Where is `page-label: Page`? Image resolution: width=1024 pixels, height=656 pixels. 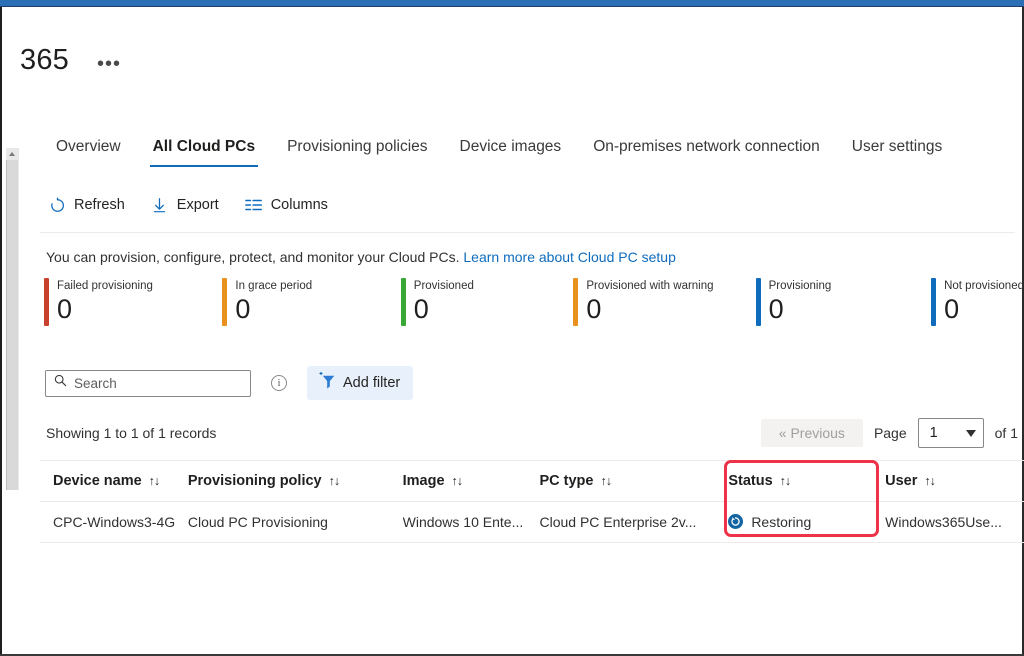
page-label: Page is located at coordinates (890, 433).